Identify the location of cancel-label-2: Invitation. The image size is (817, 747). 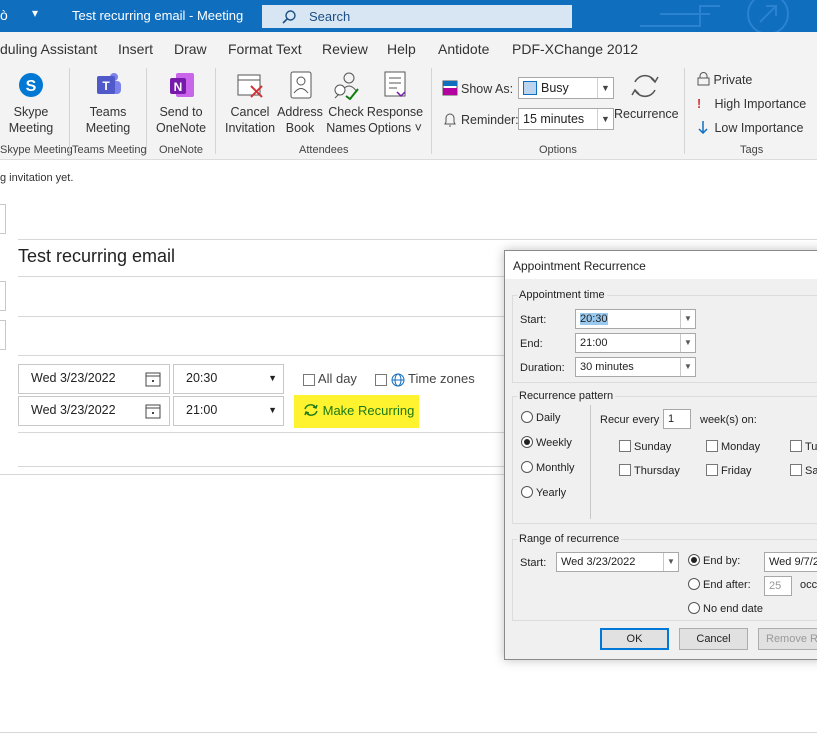
(250, 128).